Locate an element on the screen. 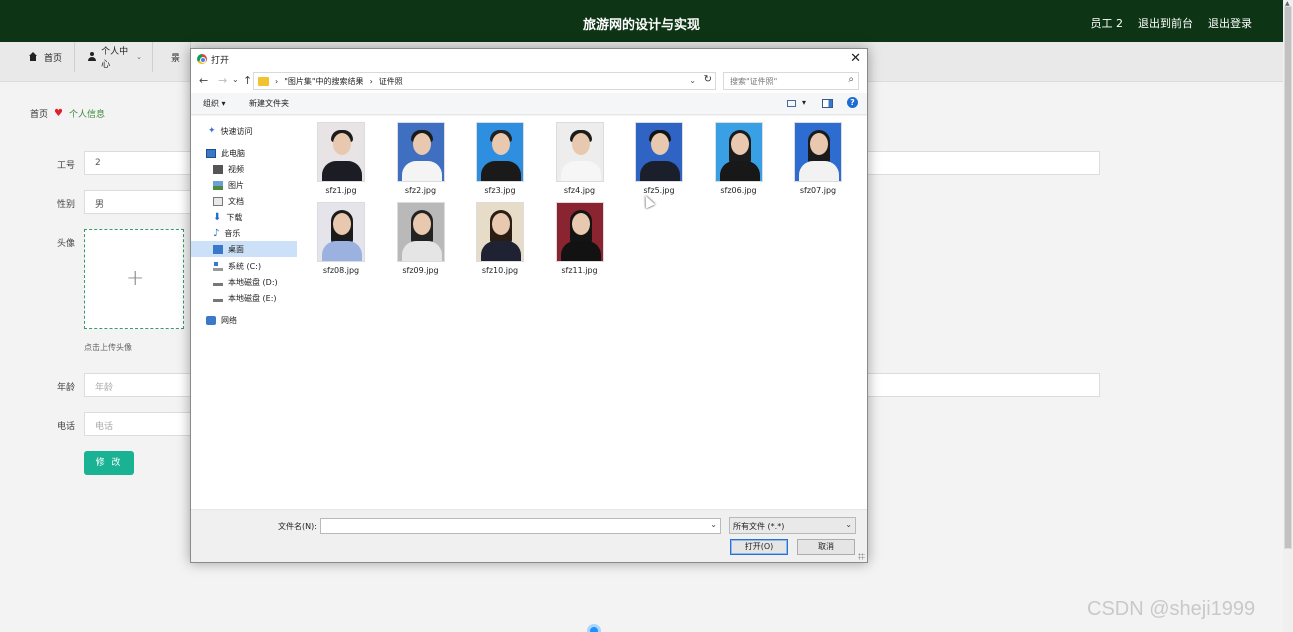  file-item: sfz10.jpg is located at coordinates (500, 241).